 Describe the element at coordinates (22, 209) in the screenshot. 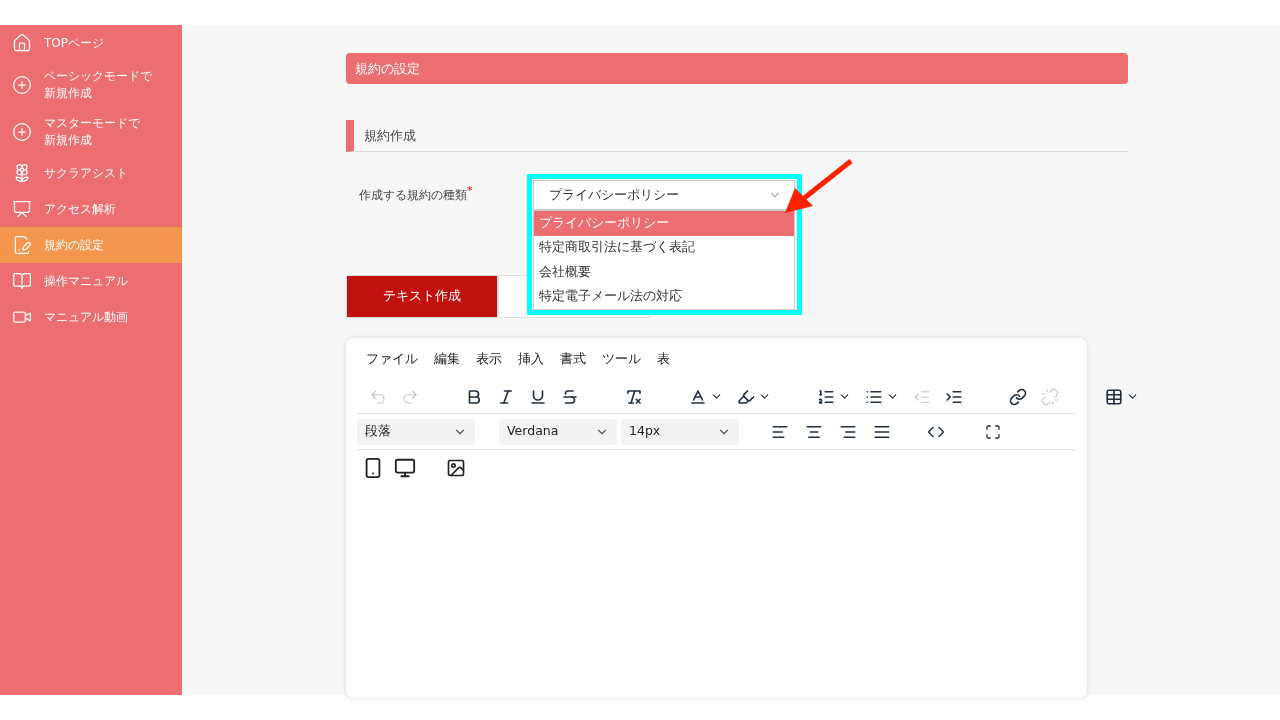

I see `chart-monitor-icon` at that location.